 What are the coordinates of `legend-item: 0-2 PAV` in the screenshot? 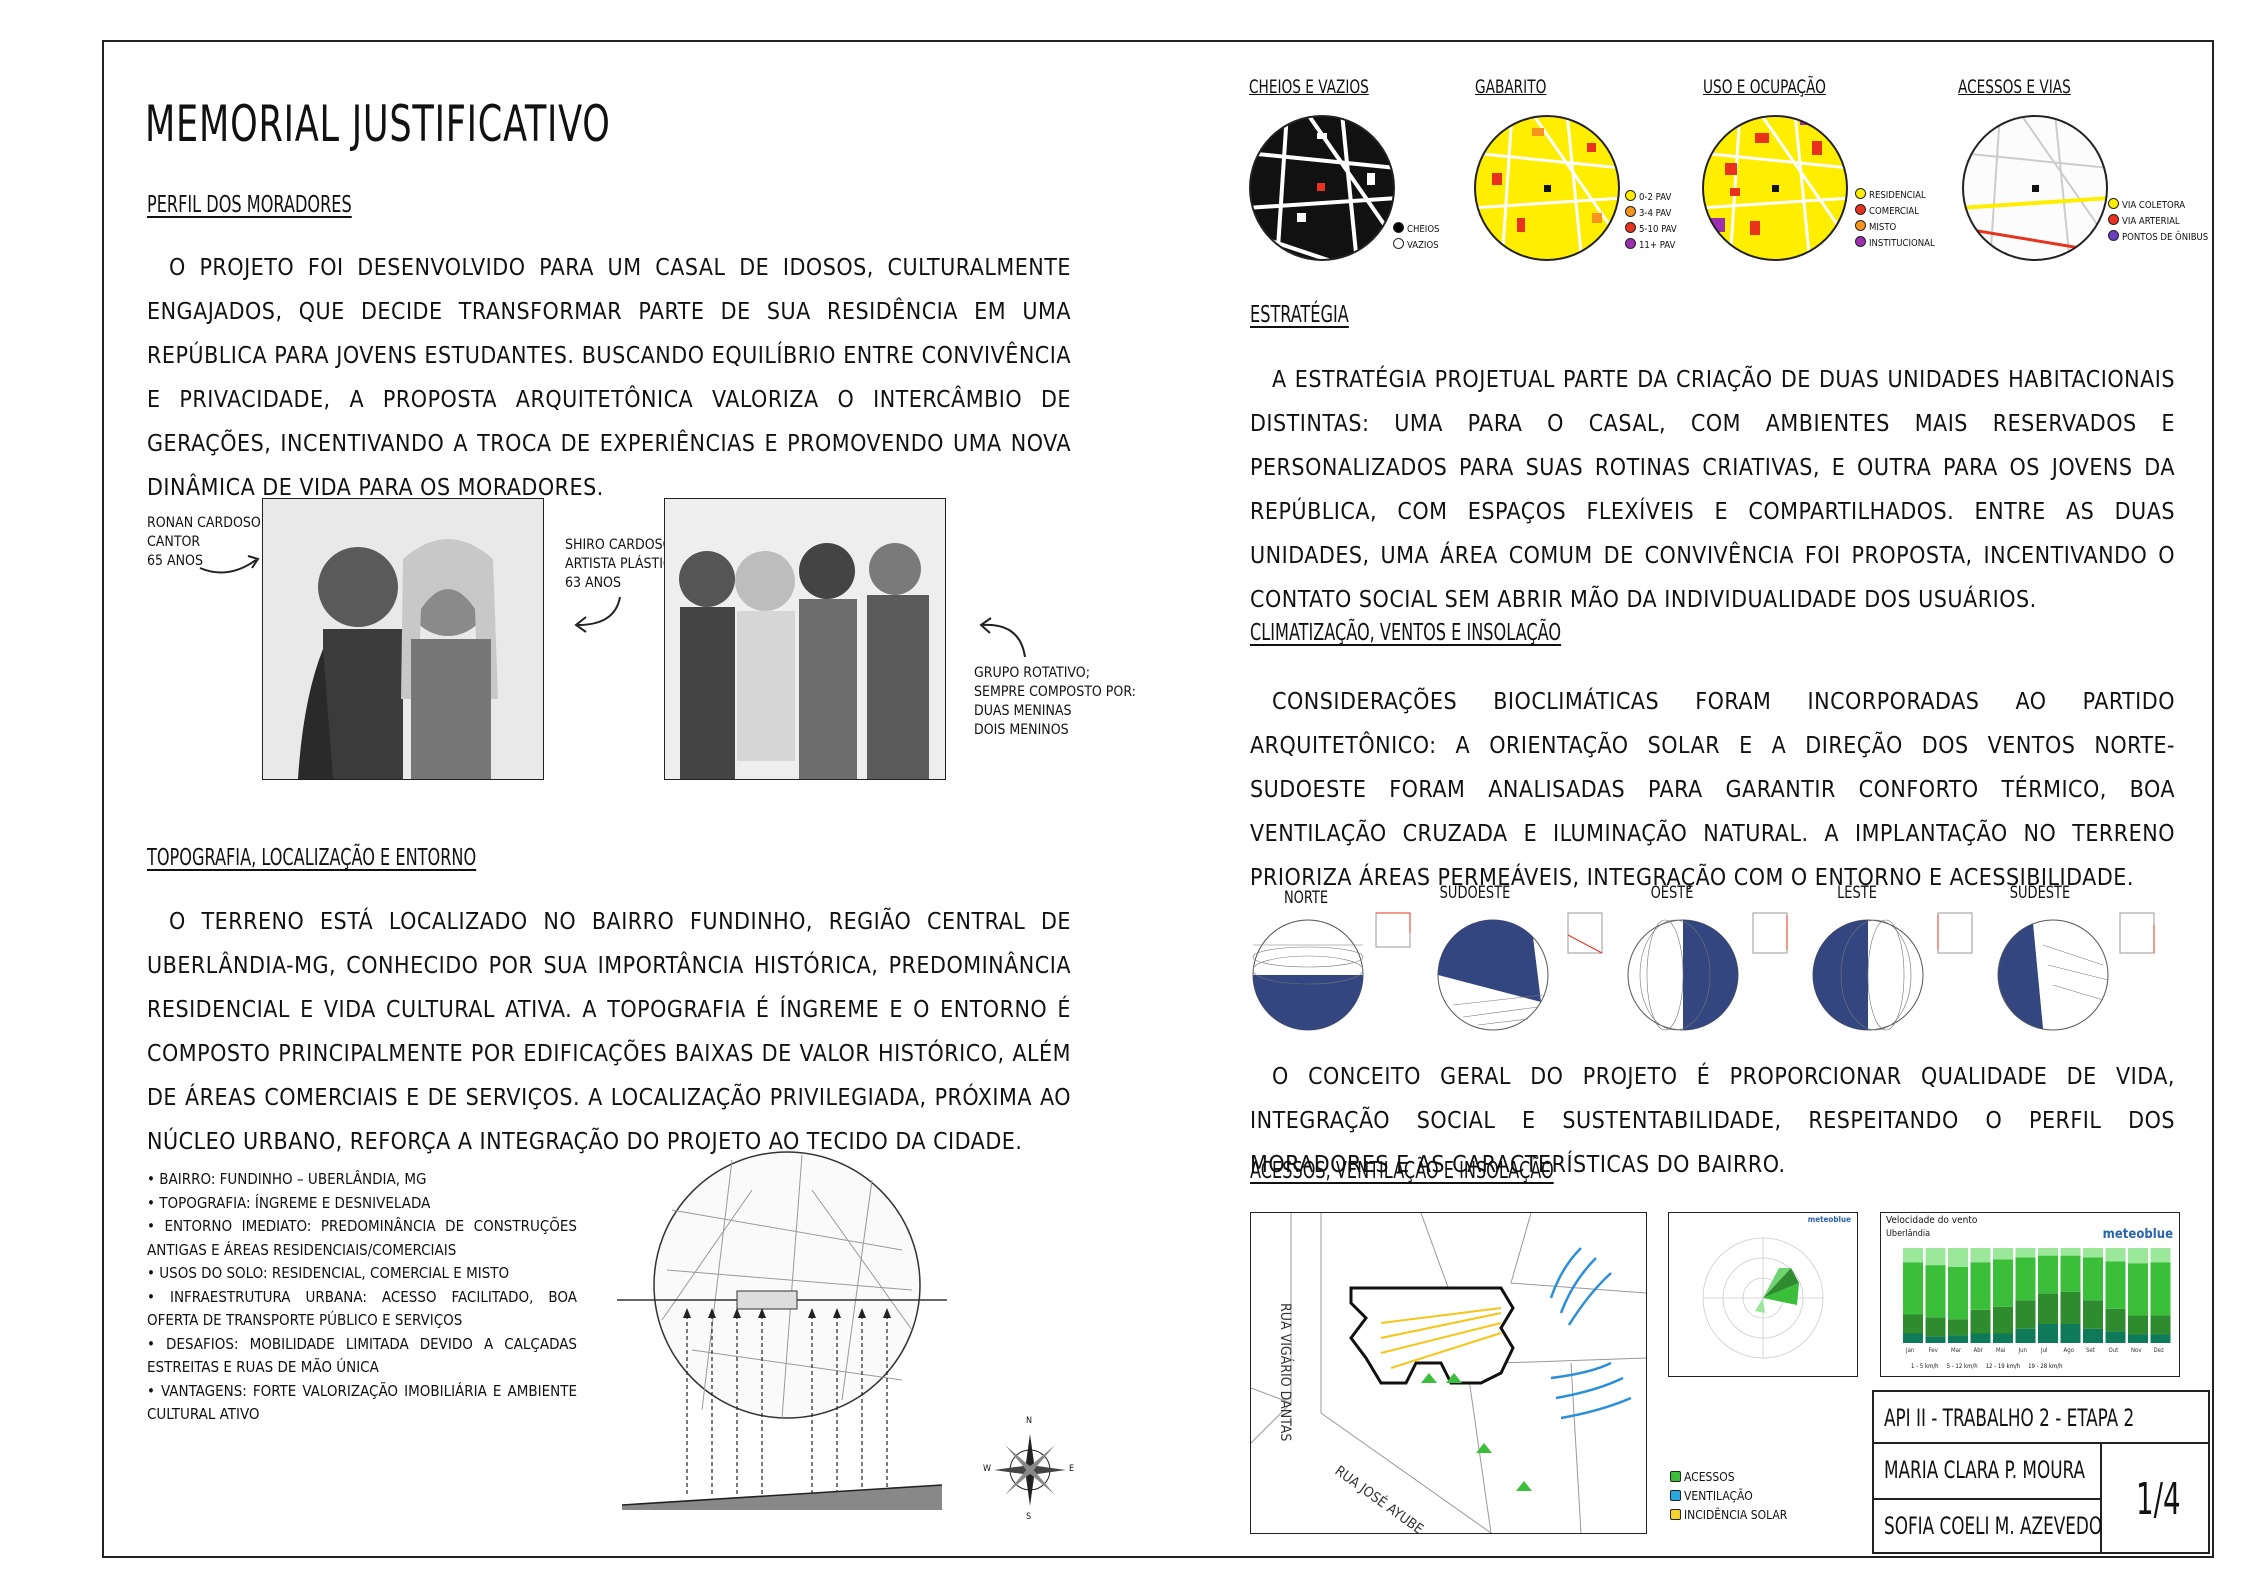 It's located at (1651, 198).